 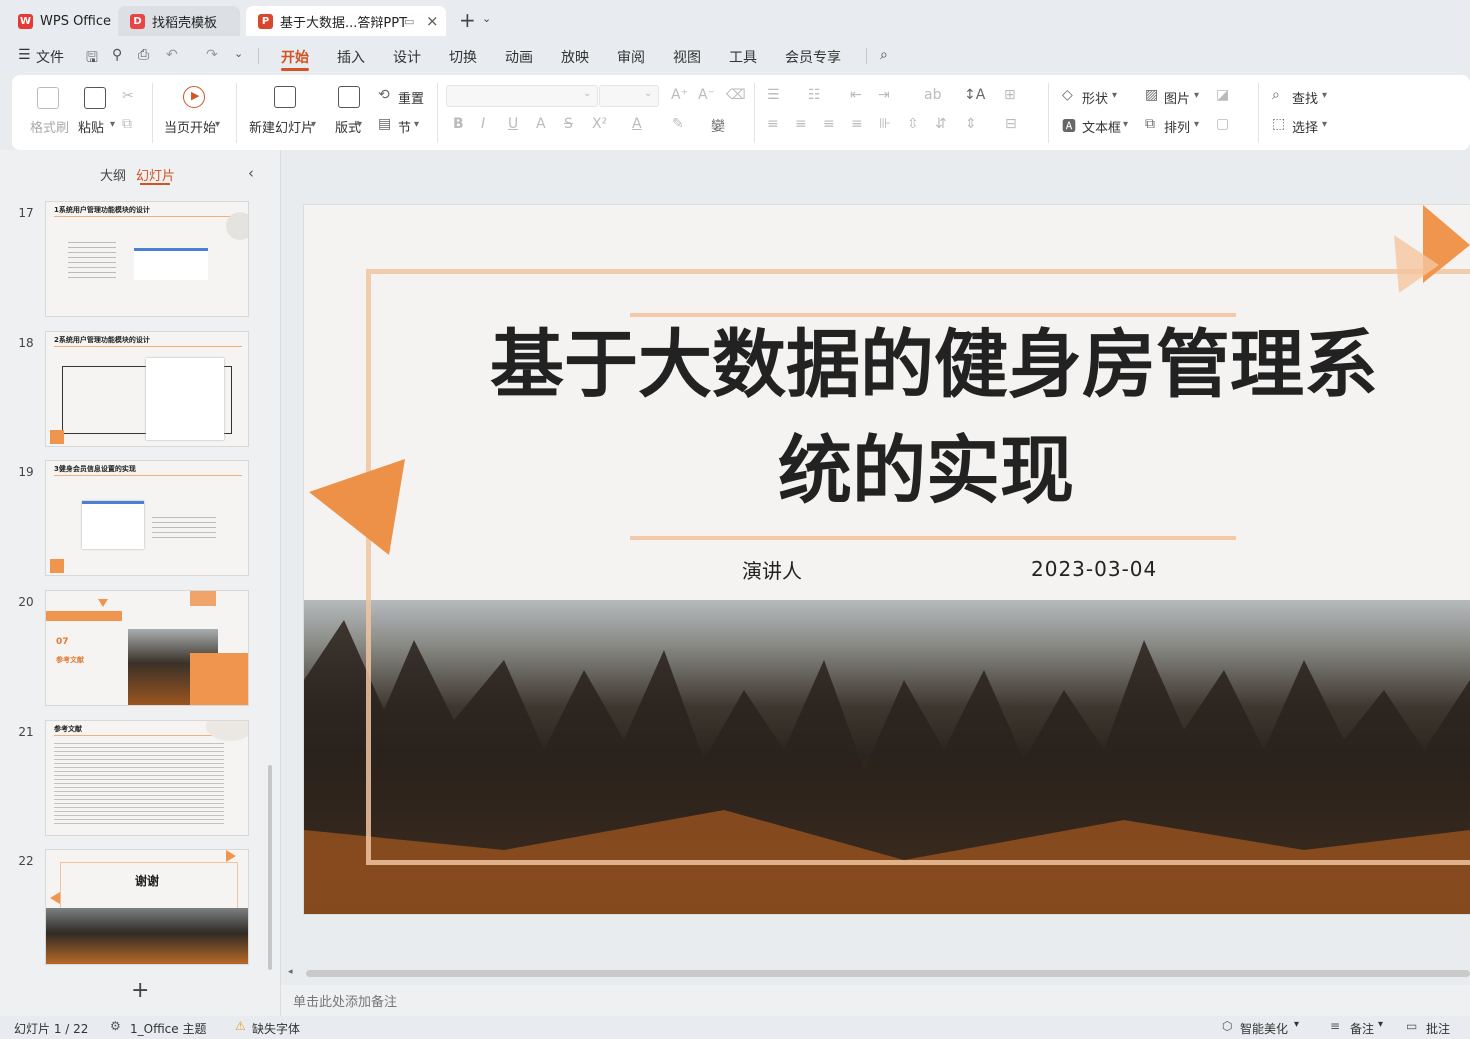 What do you see at coordinates (687, 57) in the screenshot?
I see `menu-view: 视图` at bounding box center [687, 57].